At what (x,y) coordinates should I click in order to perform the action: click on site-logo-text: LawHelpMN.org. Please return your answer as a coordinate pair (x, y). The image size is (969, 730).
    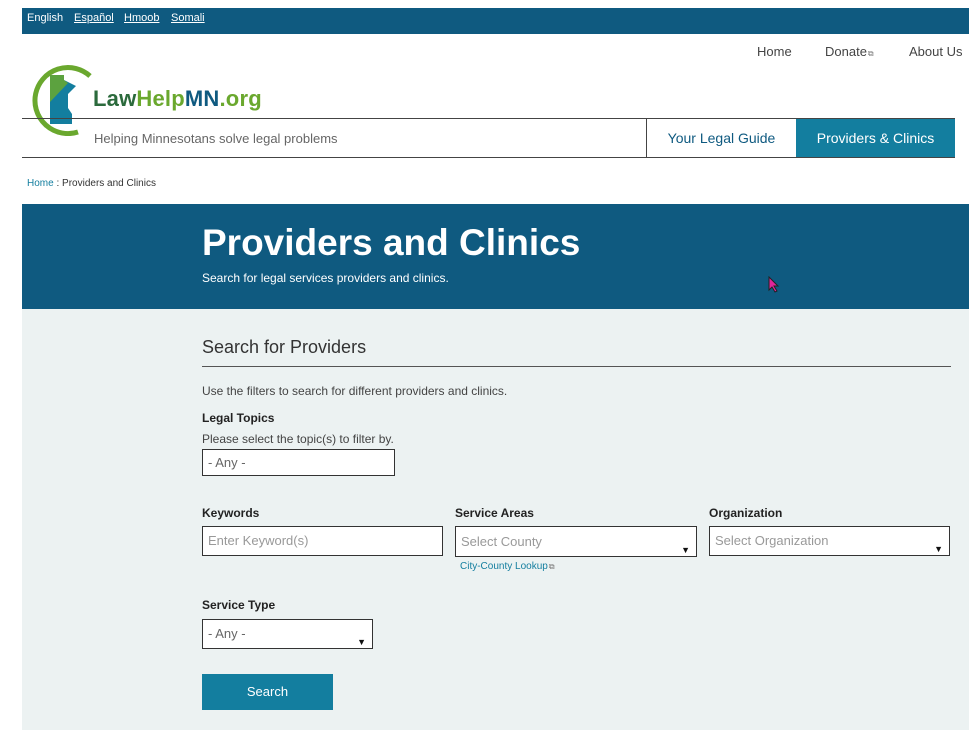
    Looking at the image, I should click on (177, 99).